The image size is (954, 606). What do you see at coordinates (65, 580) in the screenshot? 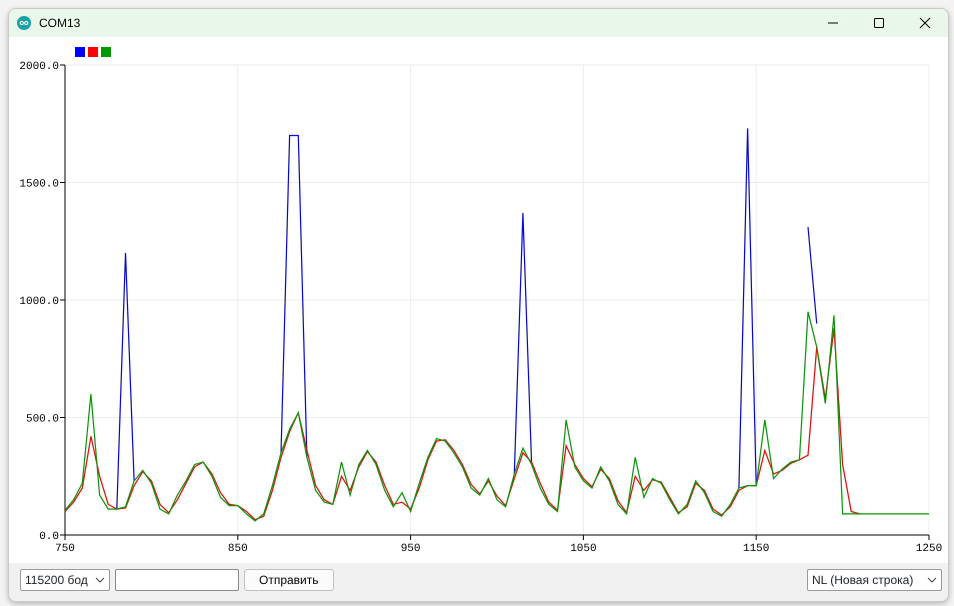
I see `baud-select: 115200 бод` at bounding box center [65, 580].